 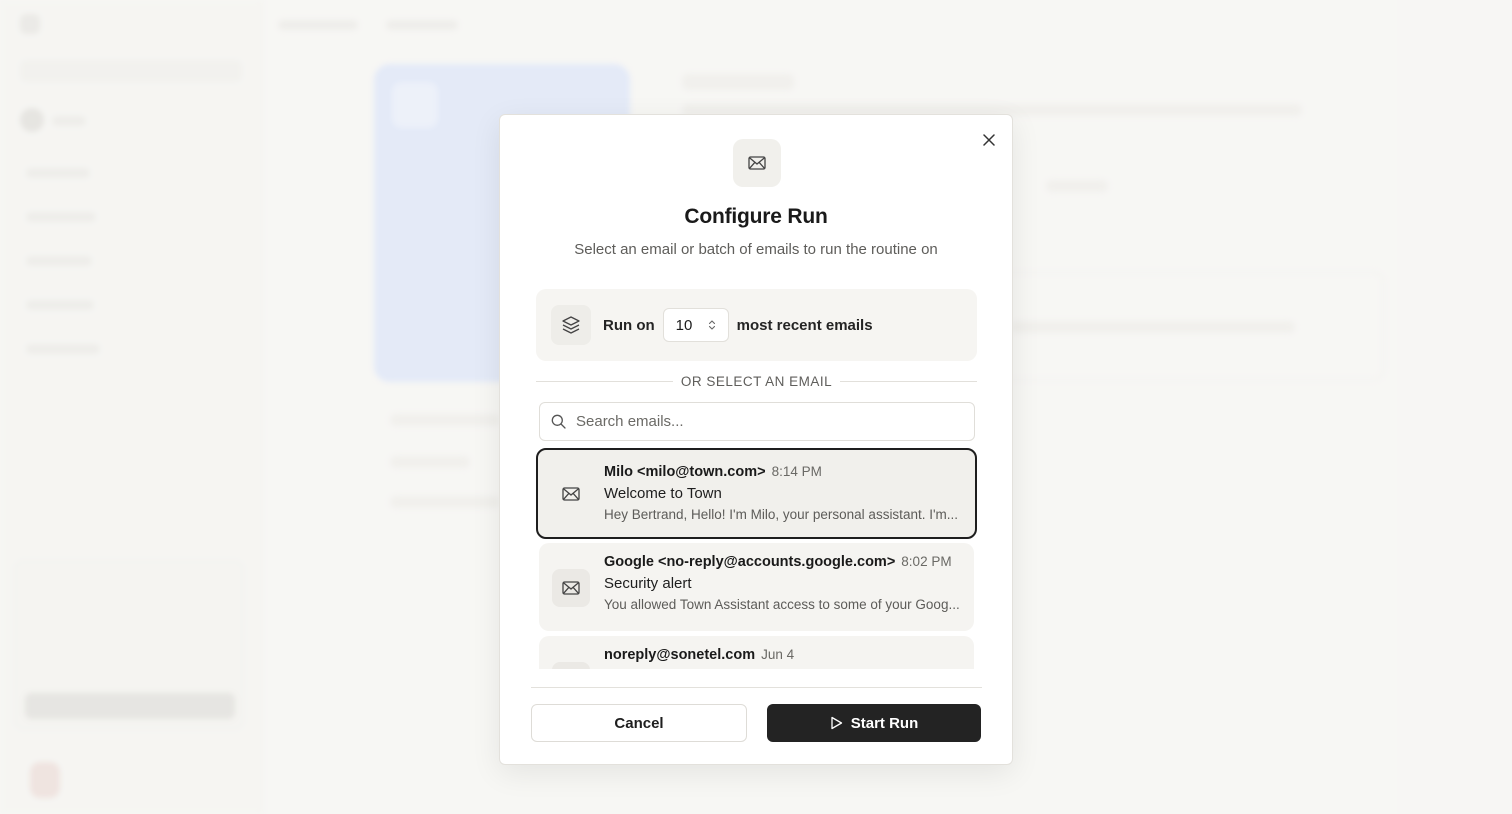 What do you see at coordinates (695, 325) in the screenshot?
I see `email-count-stepper: 10` at bounding box center [695, 325].